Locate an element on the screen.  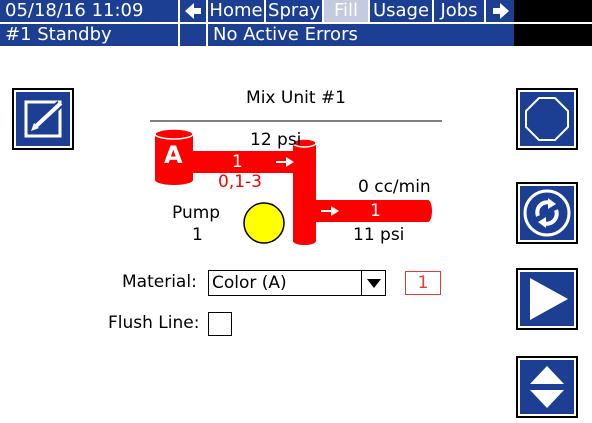
stop-button is located at coordinates (547, 119).